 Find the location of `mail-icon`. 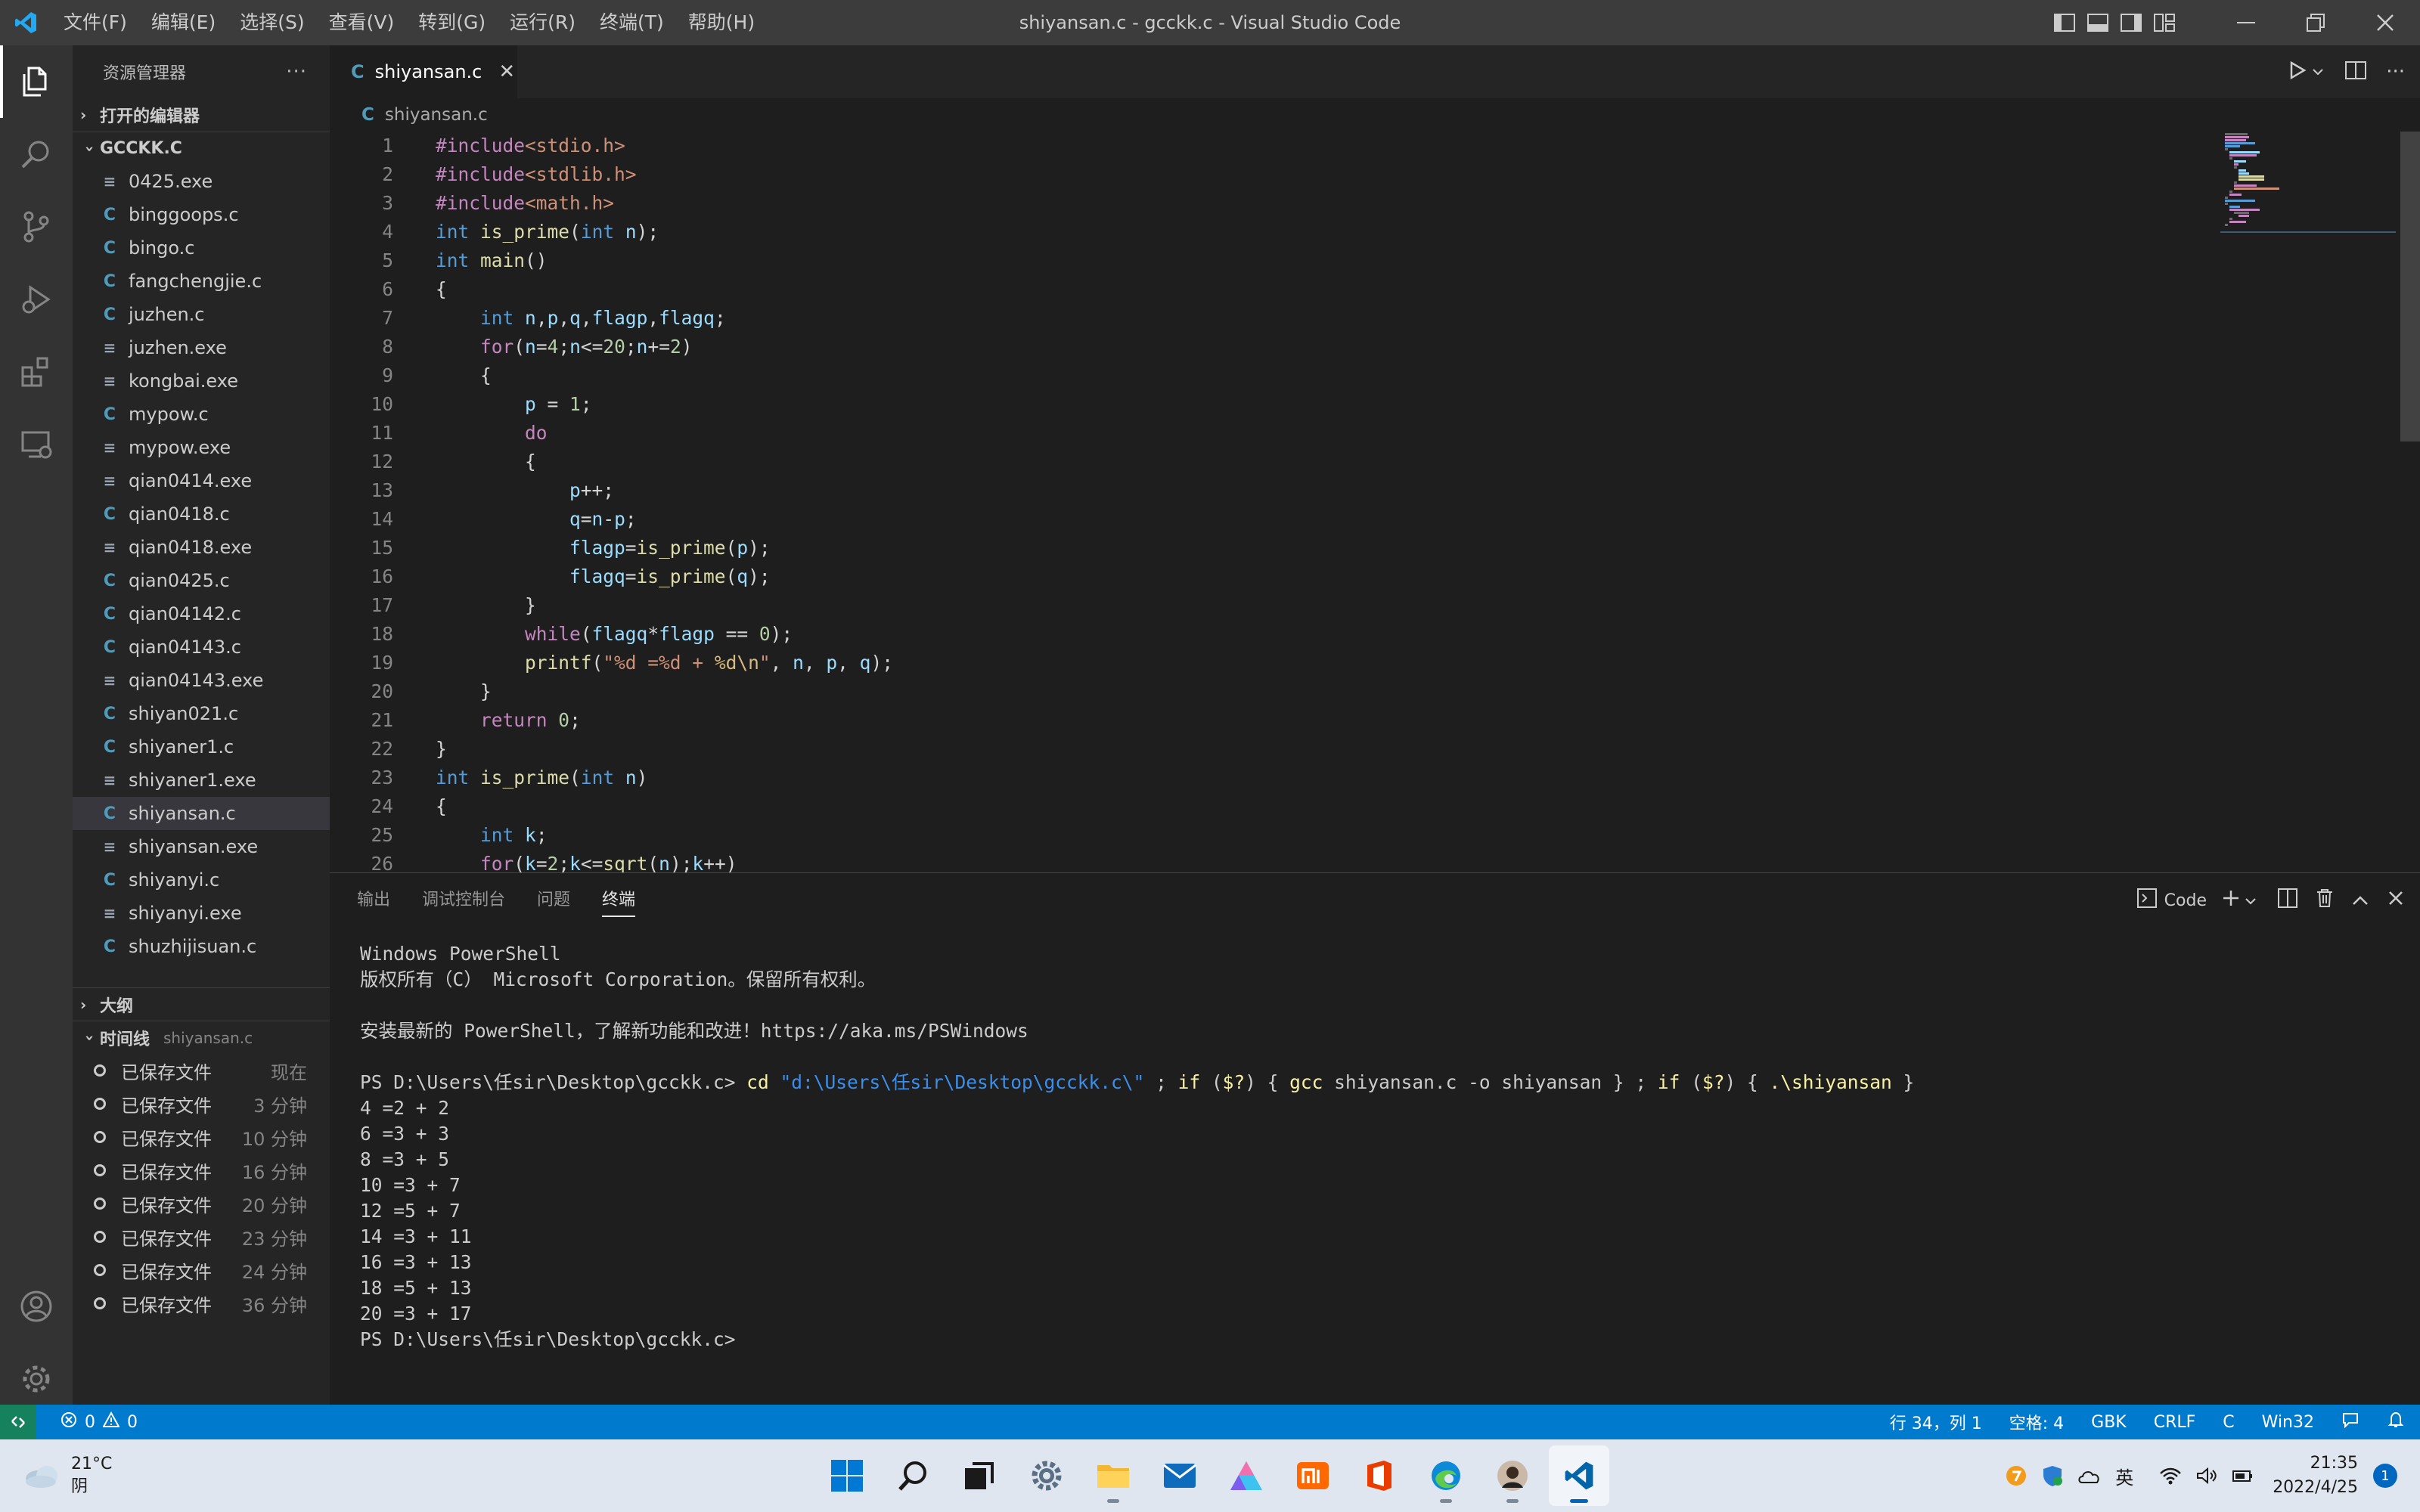

mail-icon is located at coordinates (1180, 1475).